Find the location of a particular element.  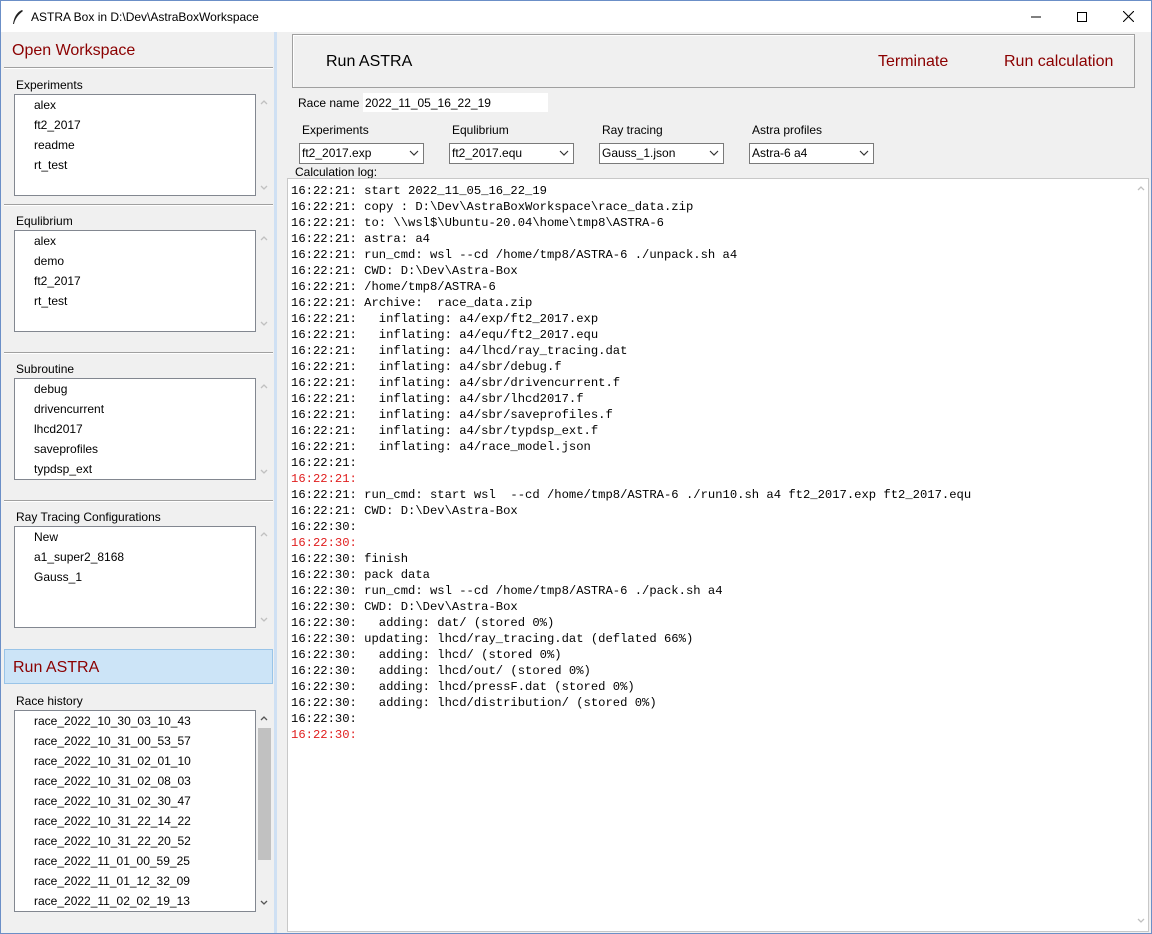

list-item: race_2022_10_31_02_01_10 is located at coordinates (135, 761).